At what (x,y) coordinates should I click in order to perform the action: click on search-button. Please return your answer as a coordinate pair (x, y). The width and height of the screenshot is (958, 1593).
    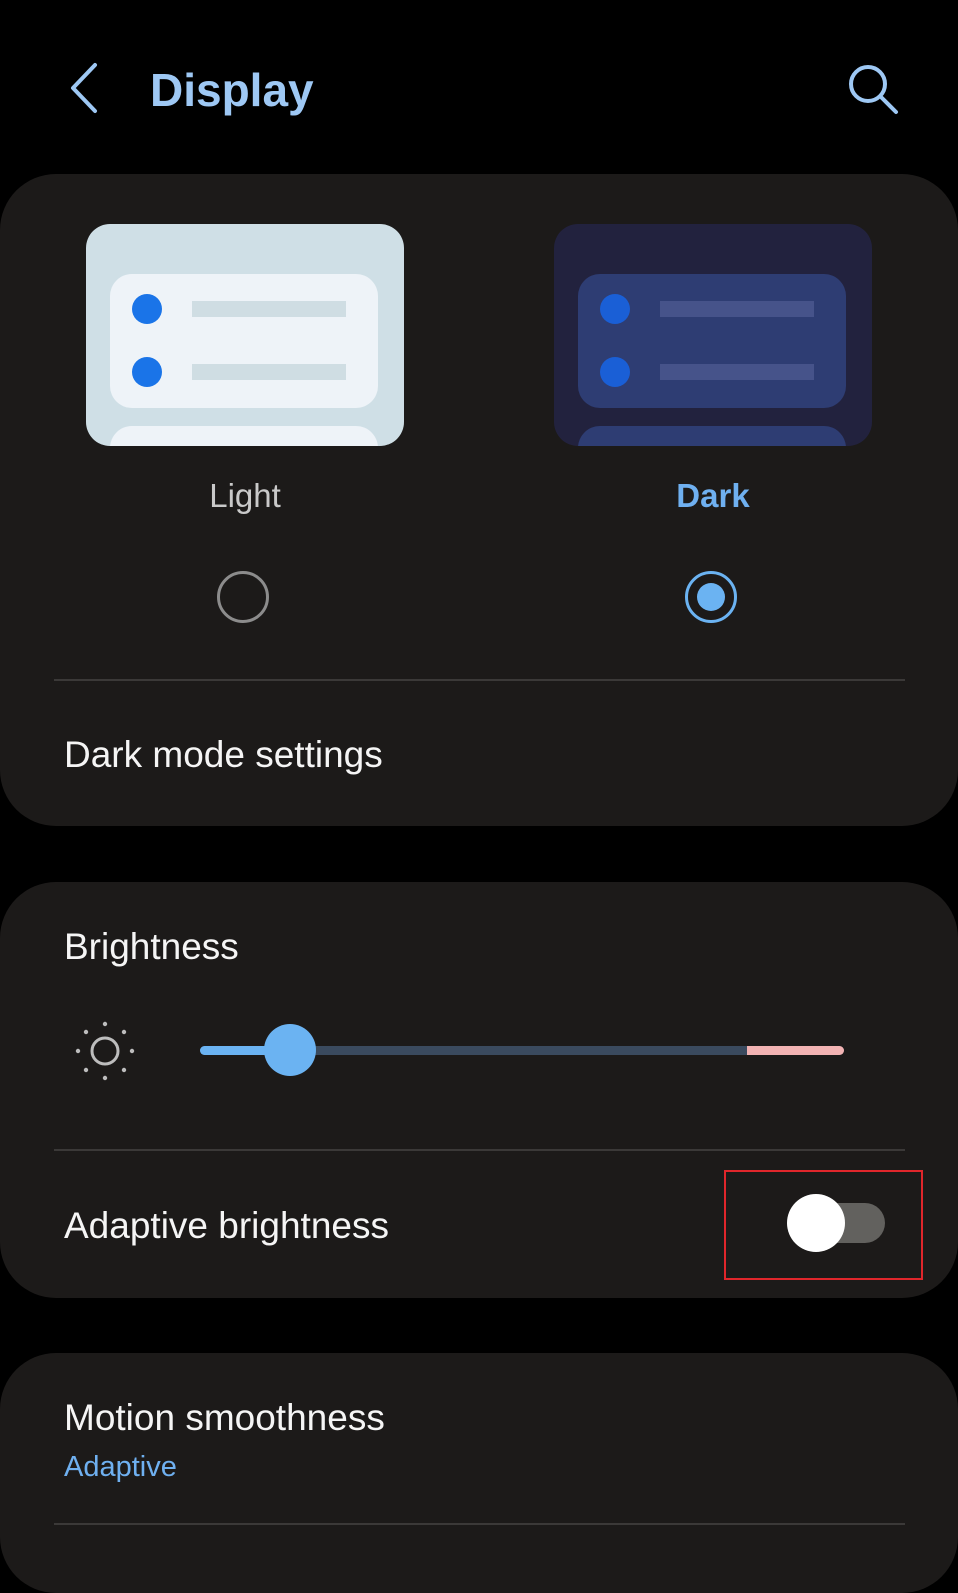
    Looking at the image, I should click on (873, 89).